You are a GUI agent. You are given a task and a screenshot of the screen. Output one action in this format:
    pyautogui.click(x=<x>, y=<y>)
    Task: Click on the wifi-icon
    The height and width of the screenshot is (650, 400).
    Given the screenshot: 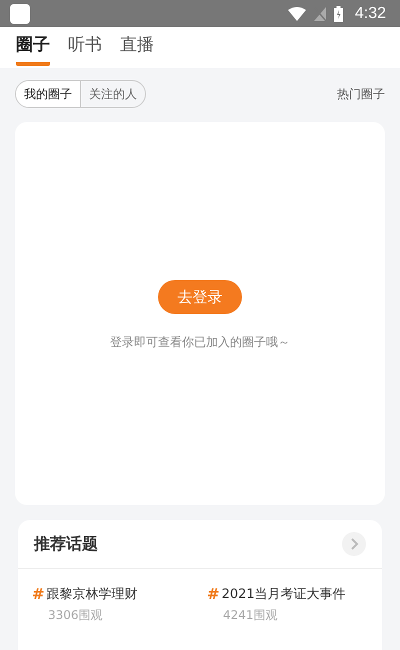 What is the action you would take?
    pyautogui.click(x=297, y=13)
    